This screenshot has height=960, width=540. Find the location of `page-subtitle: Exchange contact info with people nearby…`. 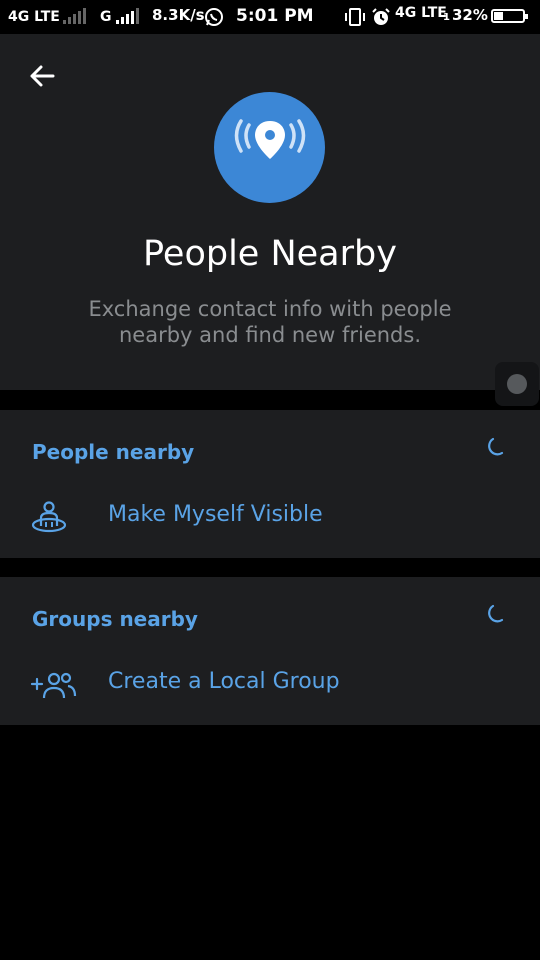

page-subtitle: Exchange contact info with people nearby… is located at coordinates (270, 322).